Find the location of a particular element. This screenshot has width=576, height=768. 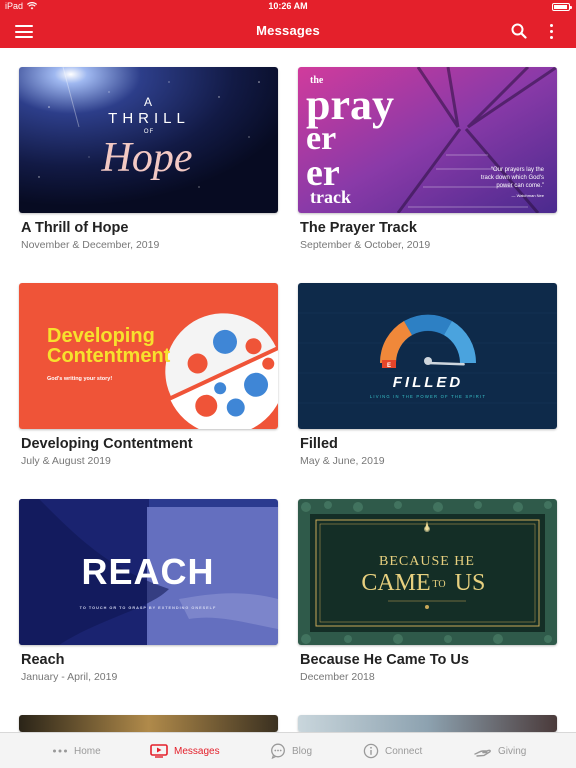

card-date: December 2018 is located at coordinates (337, 677).